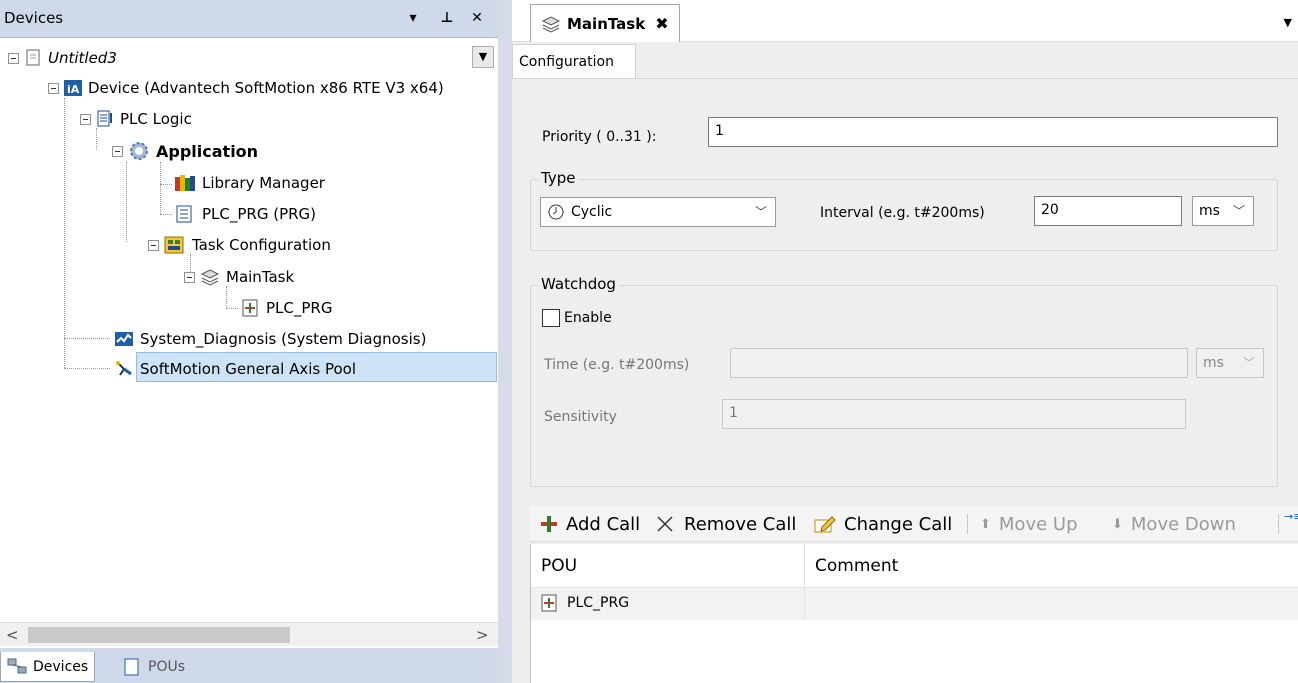 The image size is (1298, 683). I want to click on remove-x-icon, so click(667, 524).